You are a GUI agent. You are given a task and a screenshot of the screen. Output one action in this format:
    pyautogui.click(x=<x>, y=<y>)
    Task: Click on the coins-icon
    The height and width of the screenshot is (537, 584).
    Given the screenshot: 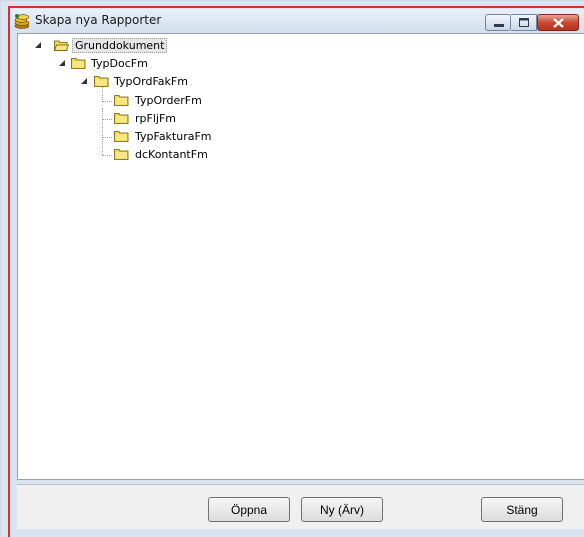 What is the action you would take?
    pyautogui.click(x=22, y=21)
    